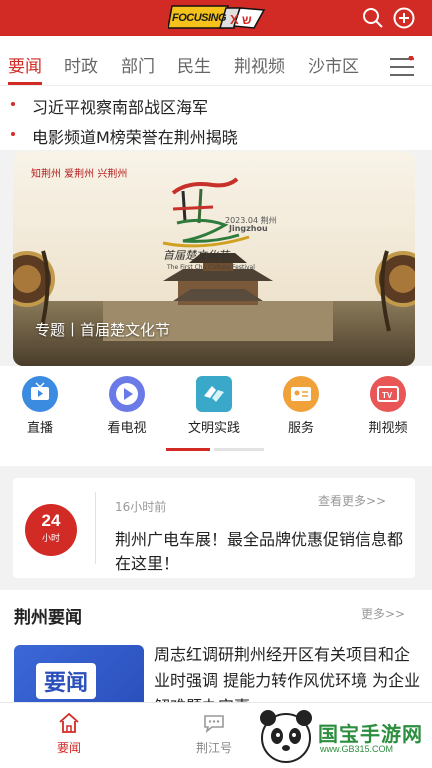 This screenshot has width=432, height=768. Describe the element at coordinates (95, 528) in the screenshot. I see `divider` at that location.